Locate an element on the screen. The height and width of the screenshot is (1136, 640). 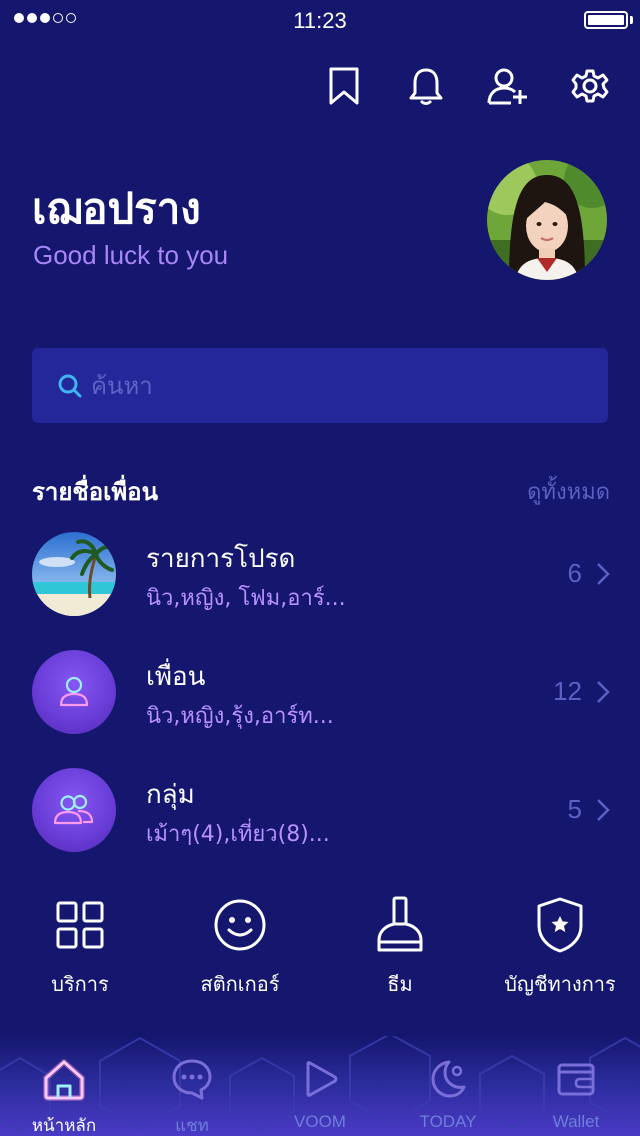
tab-chat: แชท is located at coordinates (192, 1095).